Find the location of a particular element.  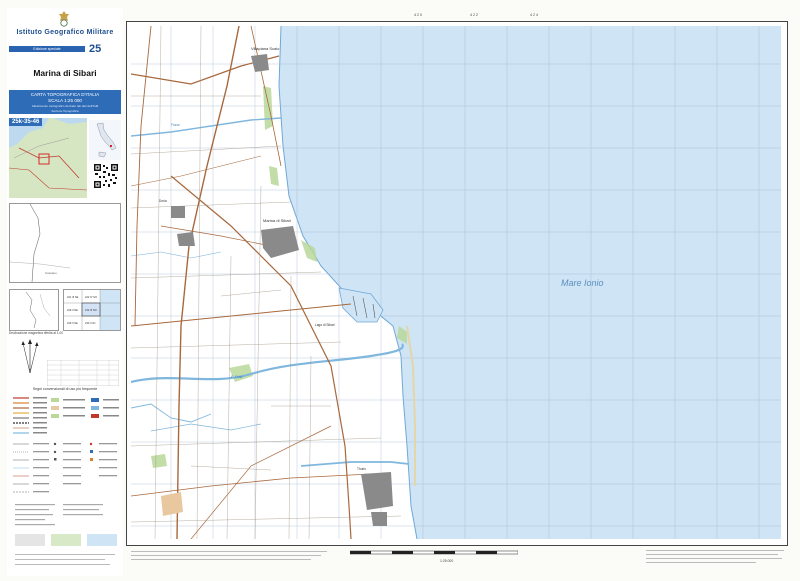

svg-text: 229 II SE is located at coordinates (72, 323).